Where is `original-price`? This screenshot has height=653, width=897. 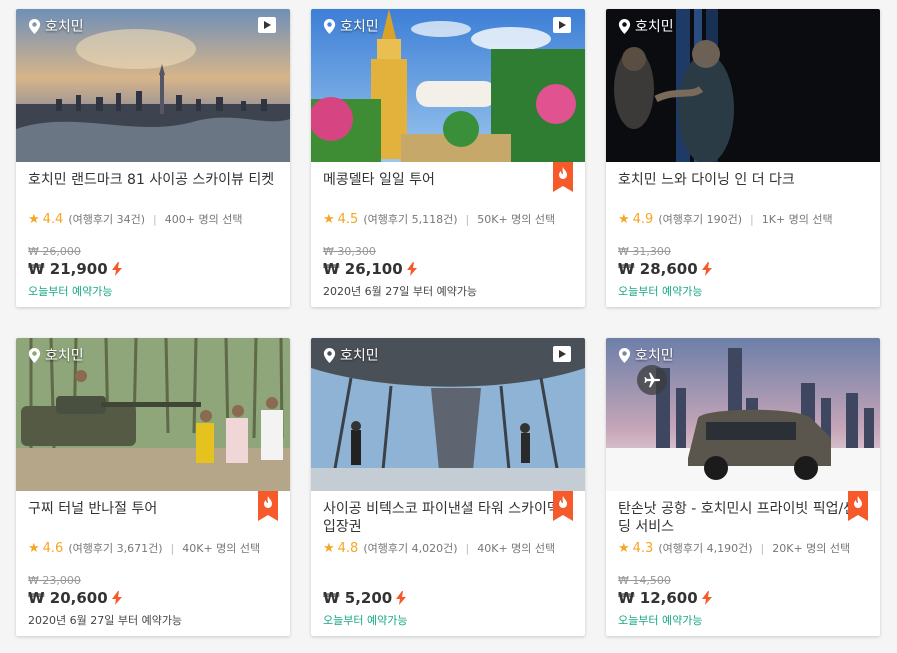 original-price is located at coordinates (448, 580).